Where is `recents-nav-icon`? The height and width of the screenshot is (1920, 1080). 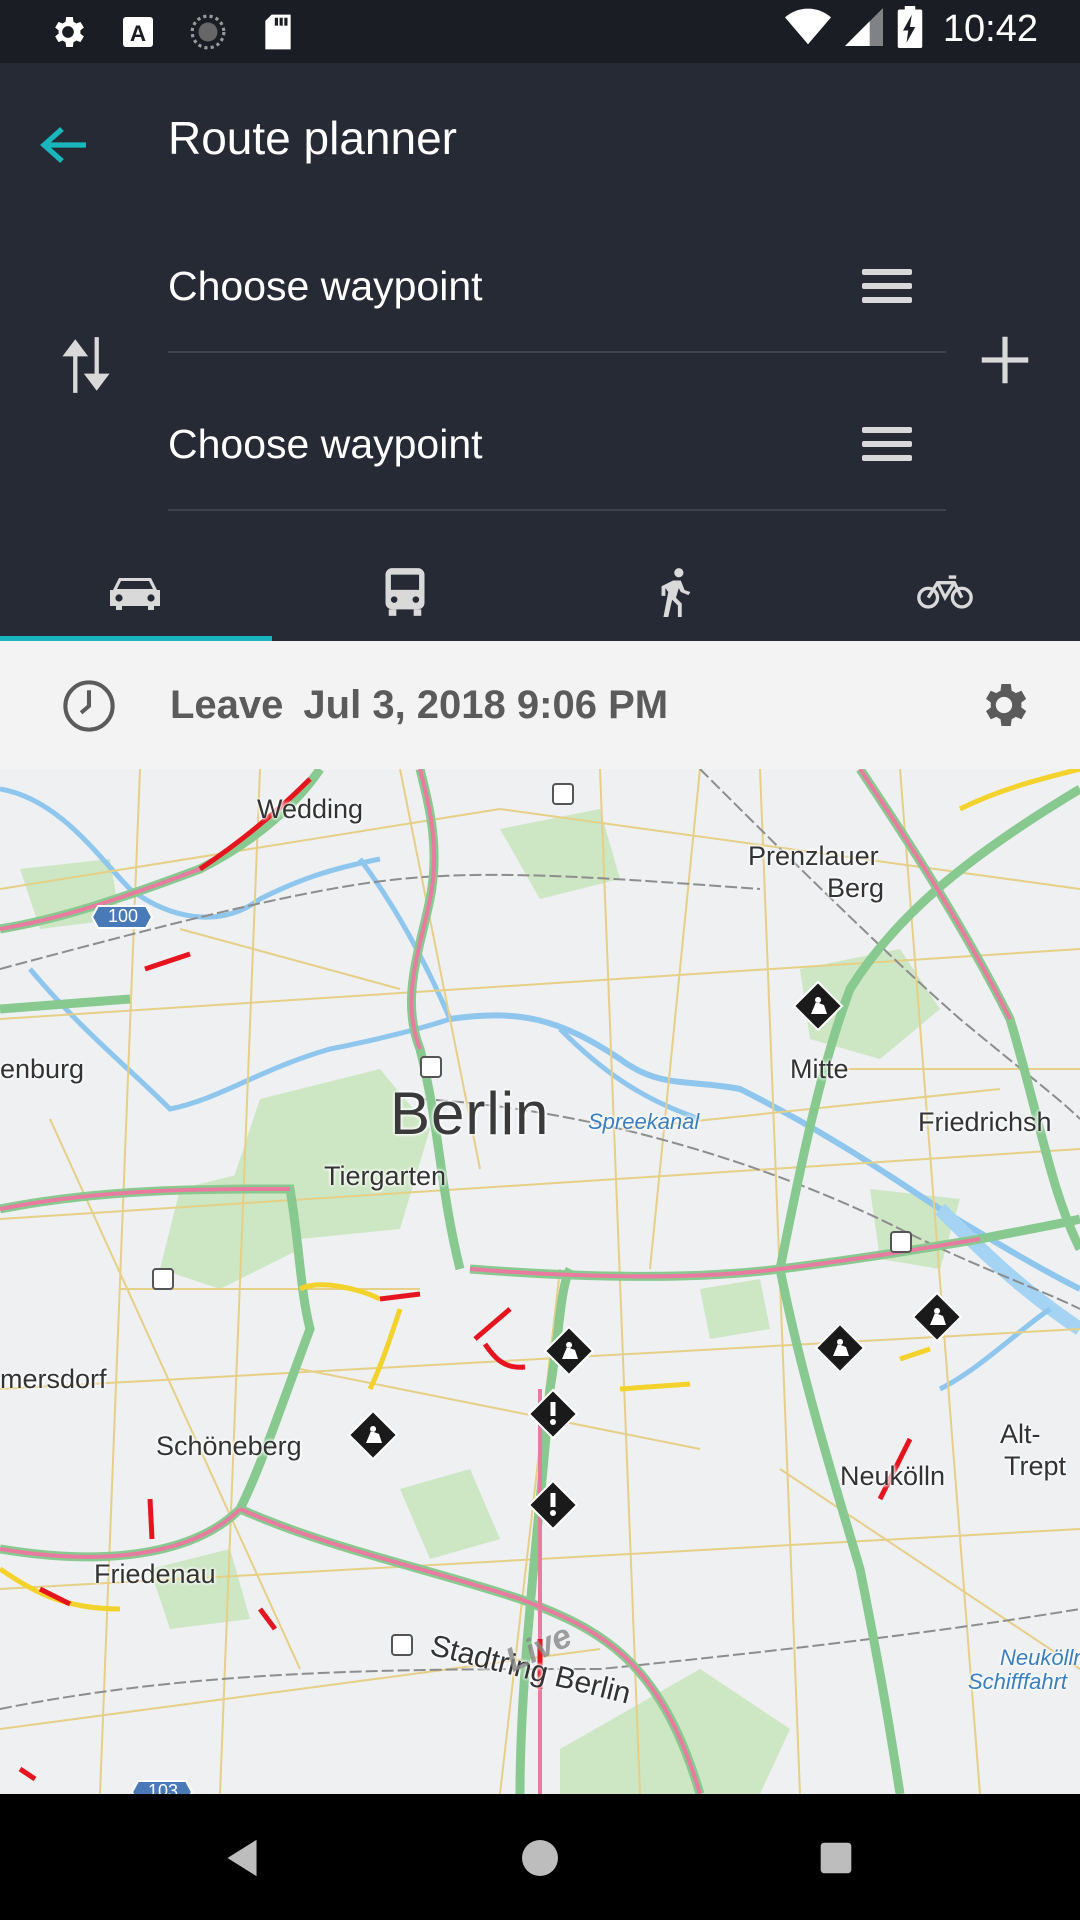
recents-nav-icon is located at coordinates (836, 1858).